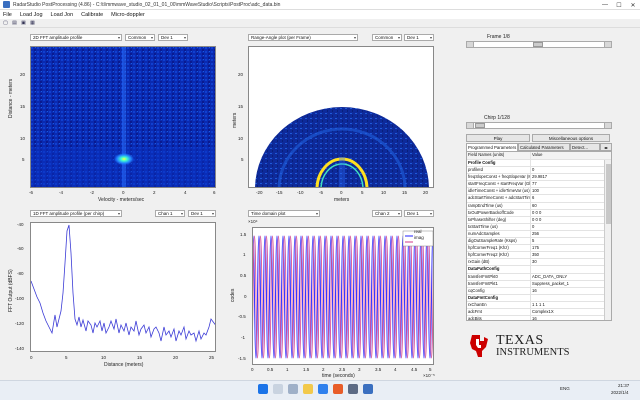  I want to click on chirp-slider-thumb, so click(480, 125).